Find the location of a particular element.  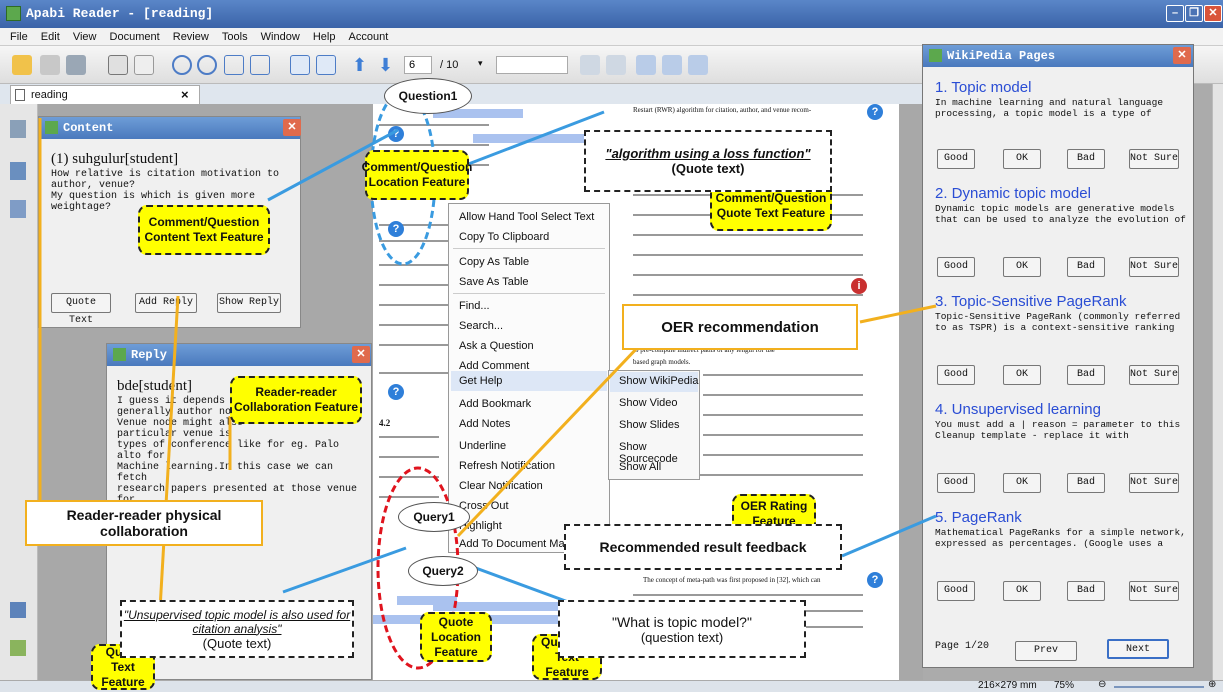

reader-collab-callout: Reader-reader Collaboration Feature is located at coordinates (296, 400).